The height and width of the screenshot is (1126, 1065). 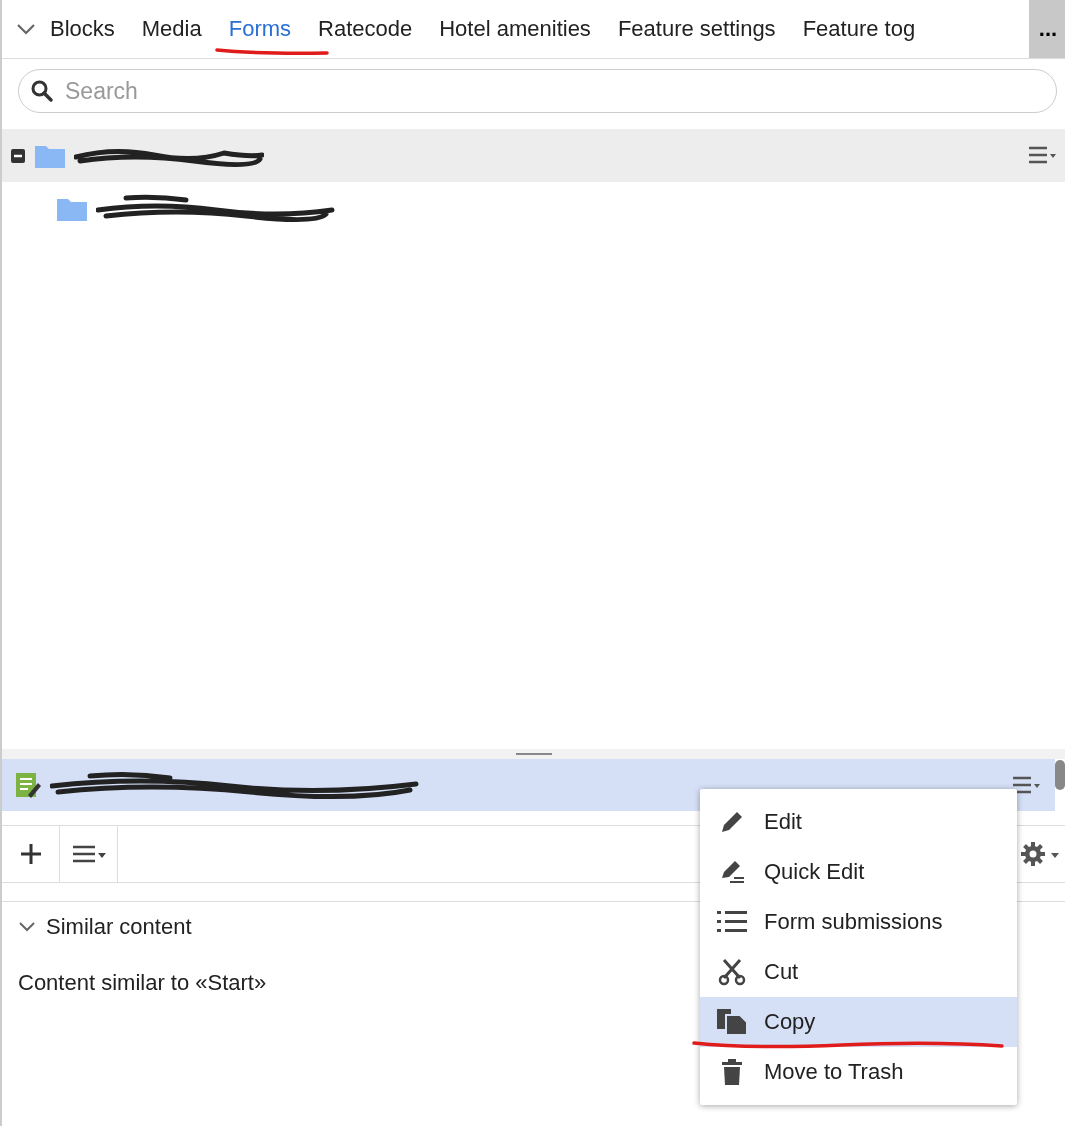 I want to click on form-icon, so click(x=28, y=785).